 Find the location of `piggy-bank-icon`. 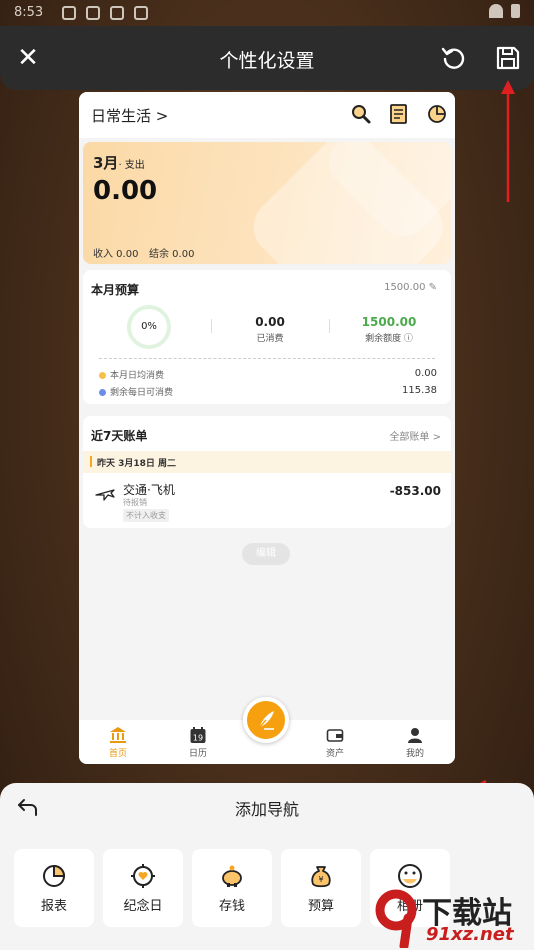

piggy-bank-icon is located at coordinates (232, 876).